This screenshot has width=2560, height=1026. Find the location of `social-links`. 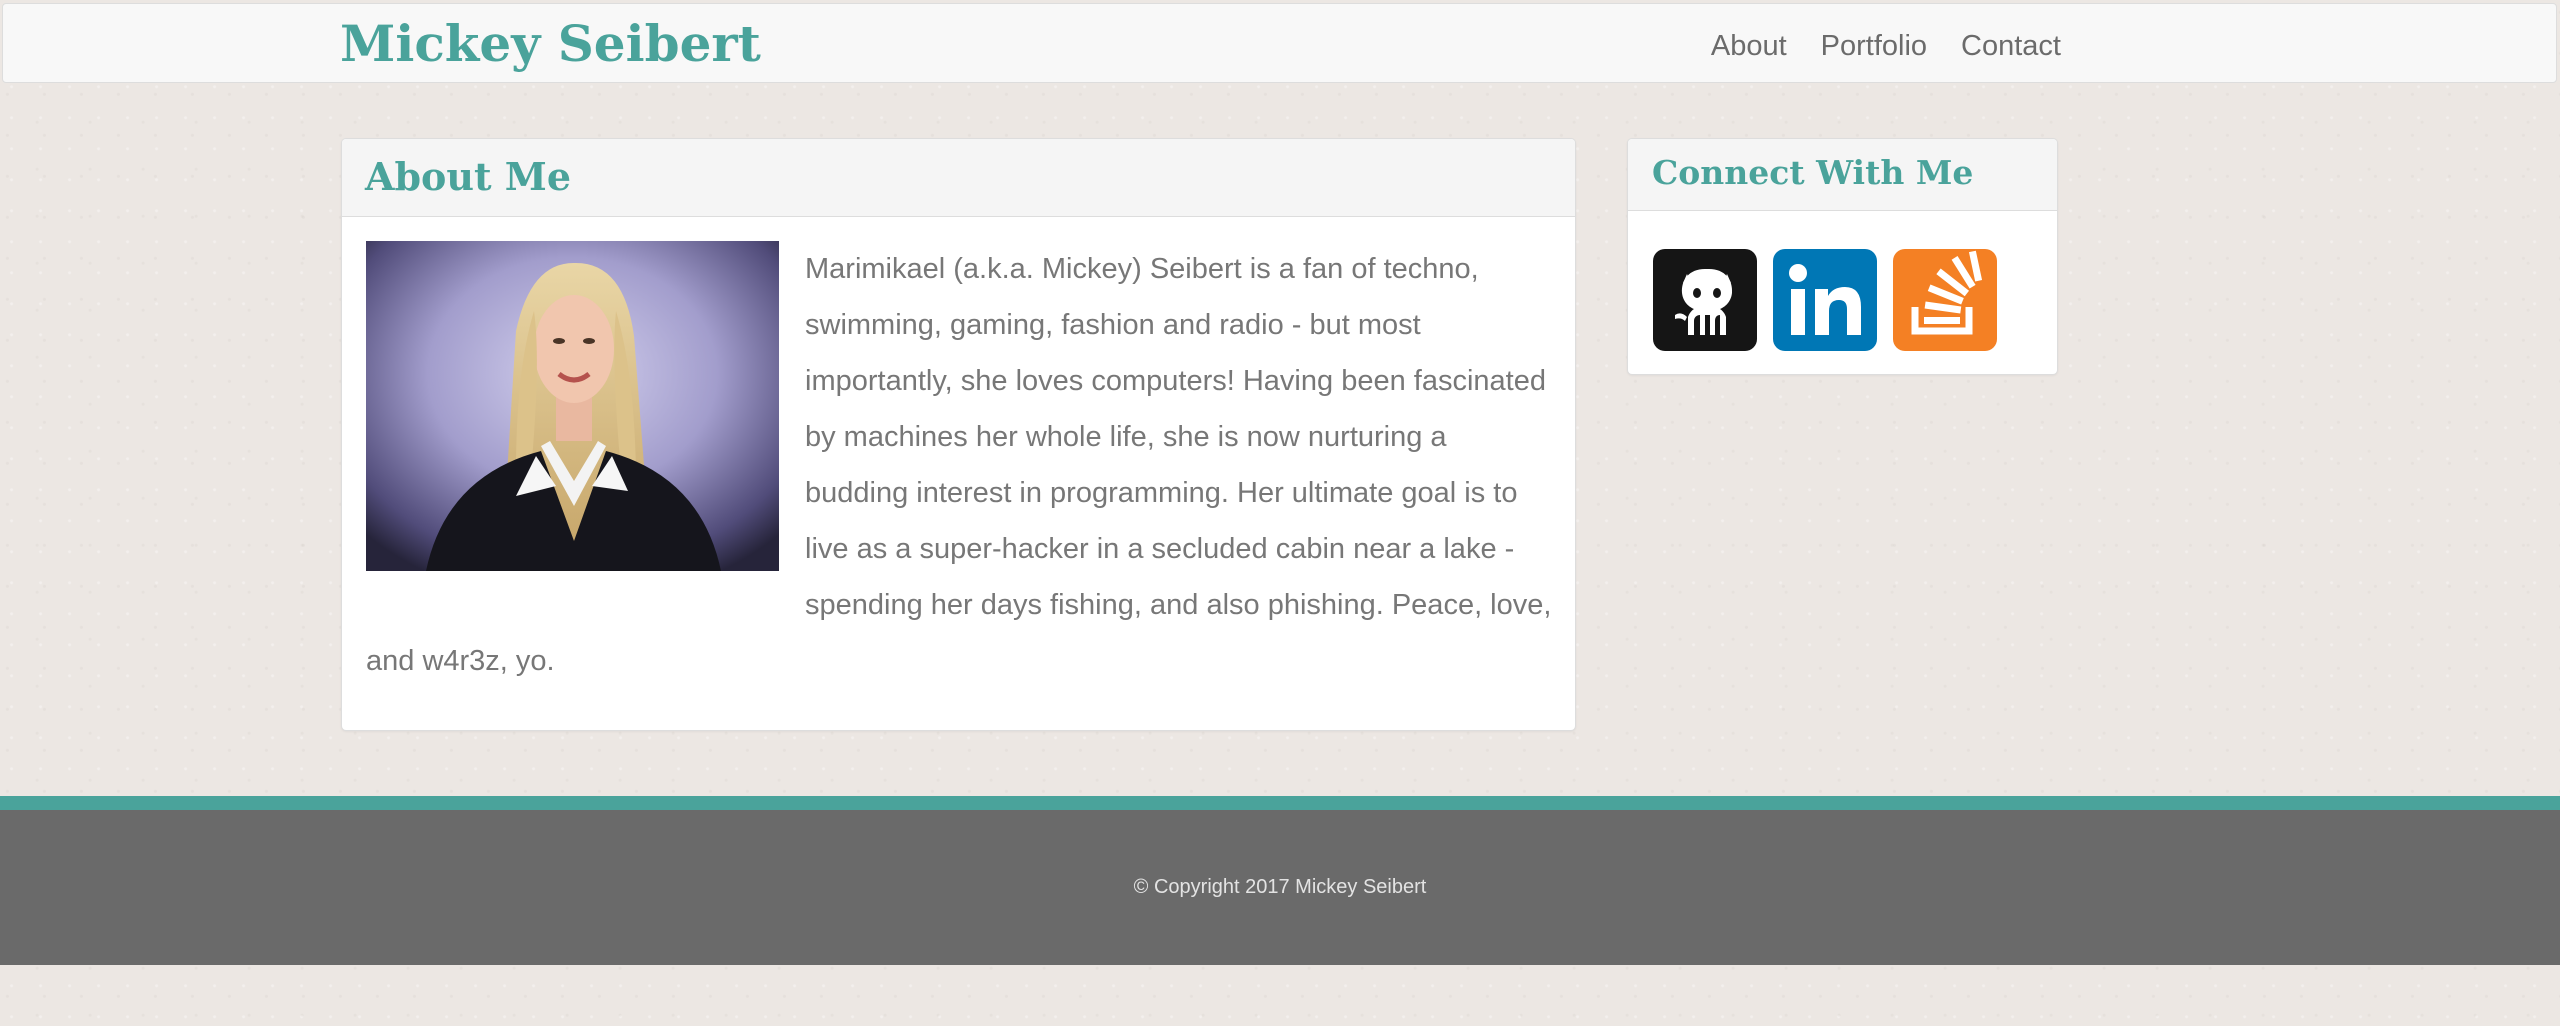

social-links is located at coordinates (1825, 300).